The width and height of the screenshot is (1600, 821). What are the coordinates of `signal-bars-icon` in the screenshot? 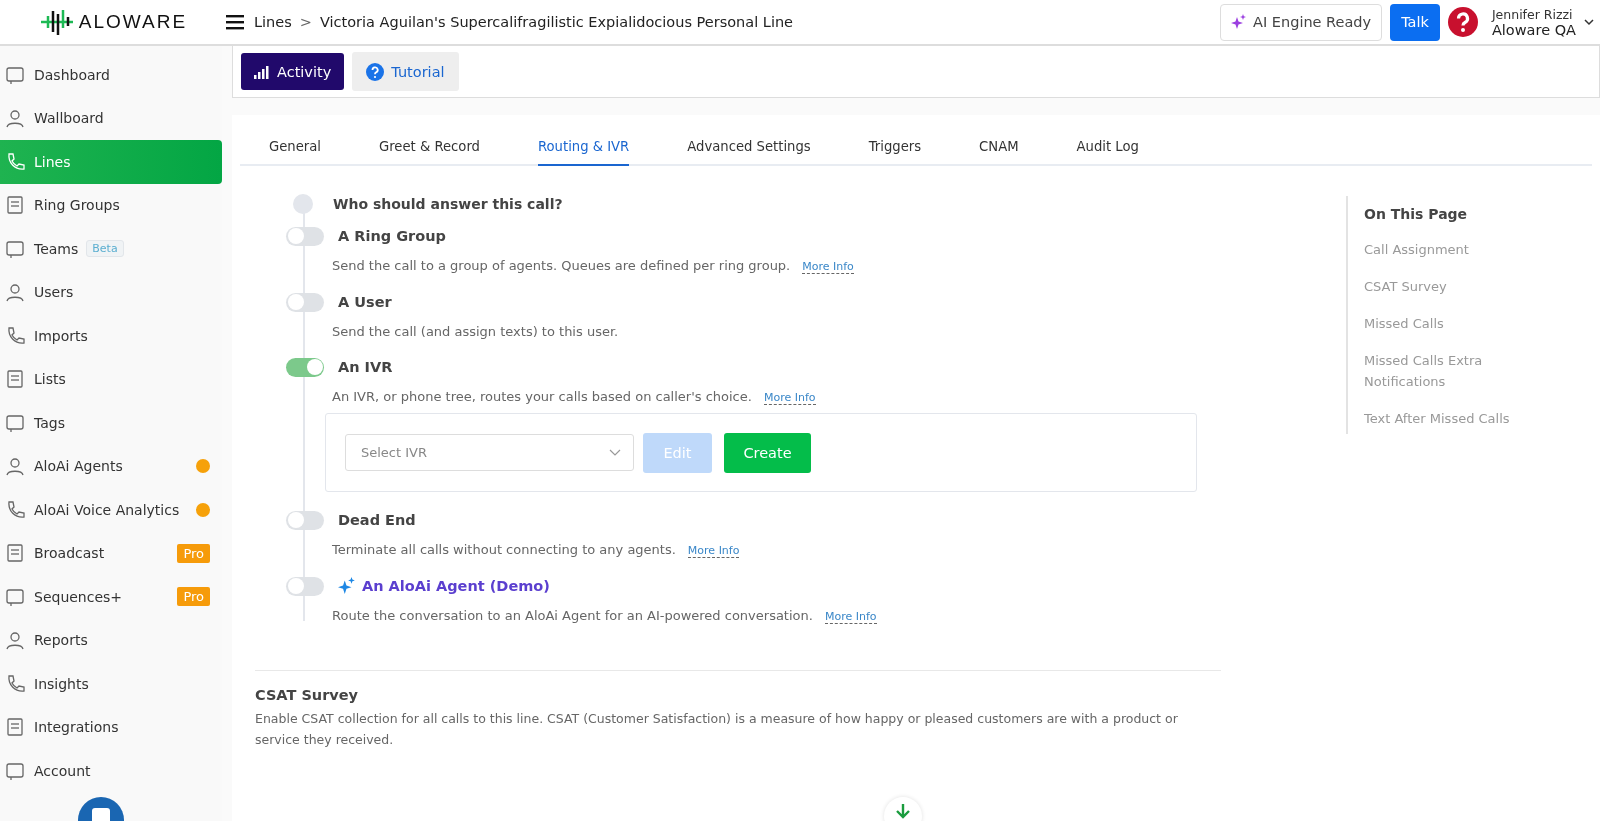 It's located at (263, 71).